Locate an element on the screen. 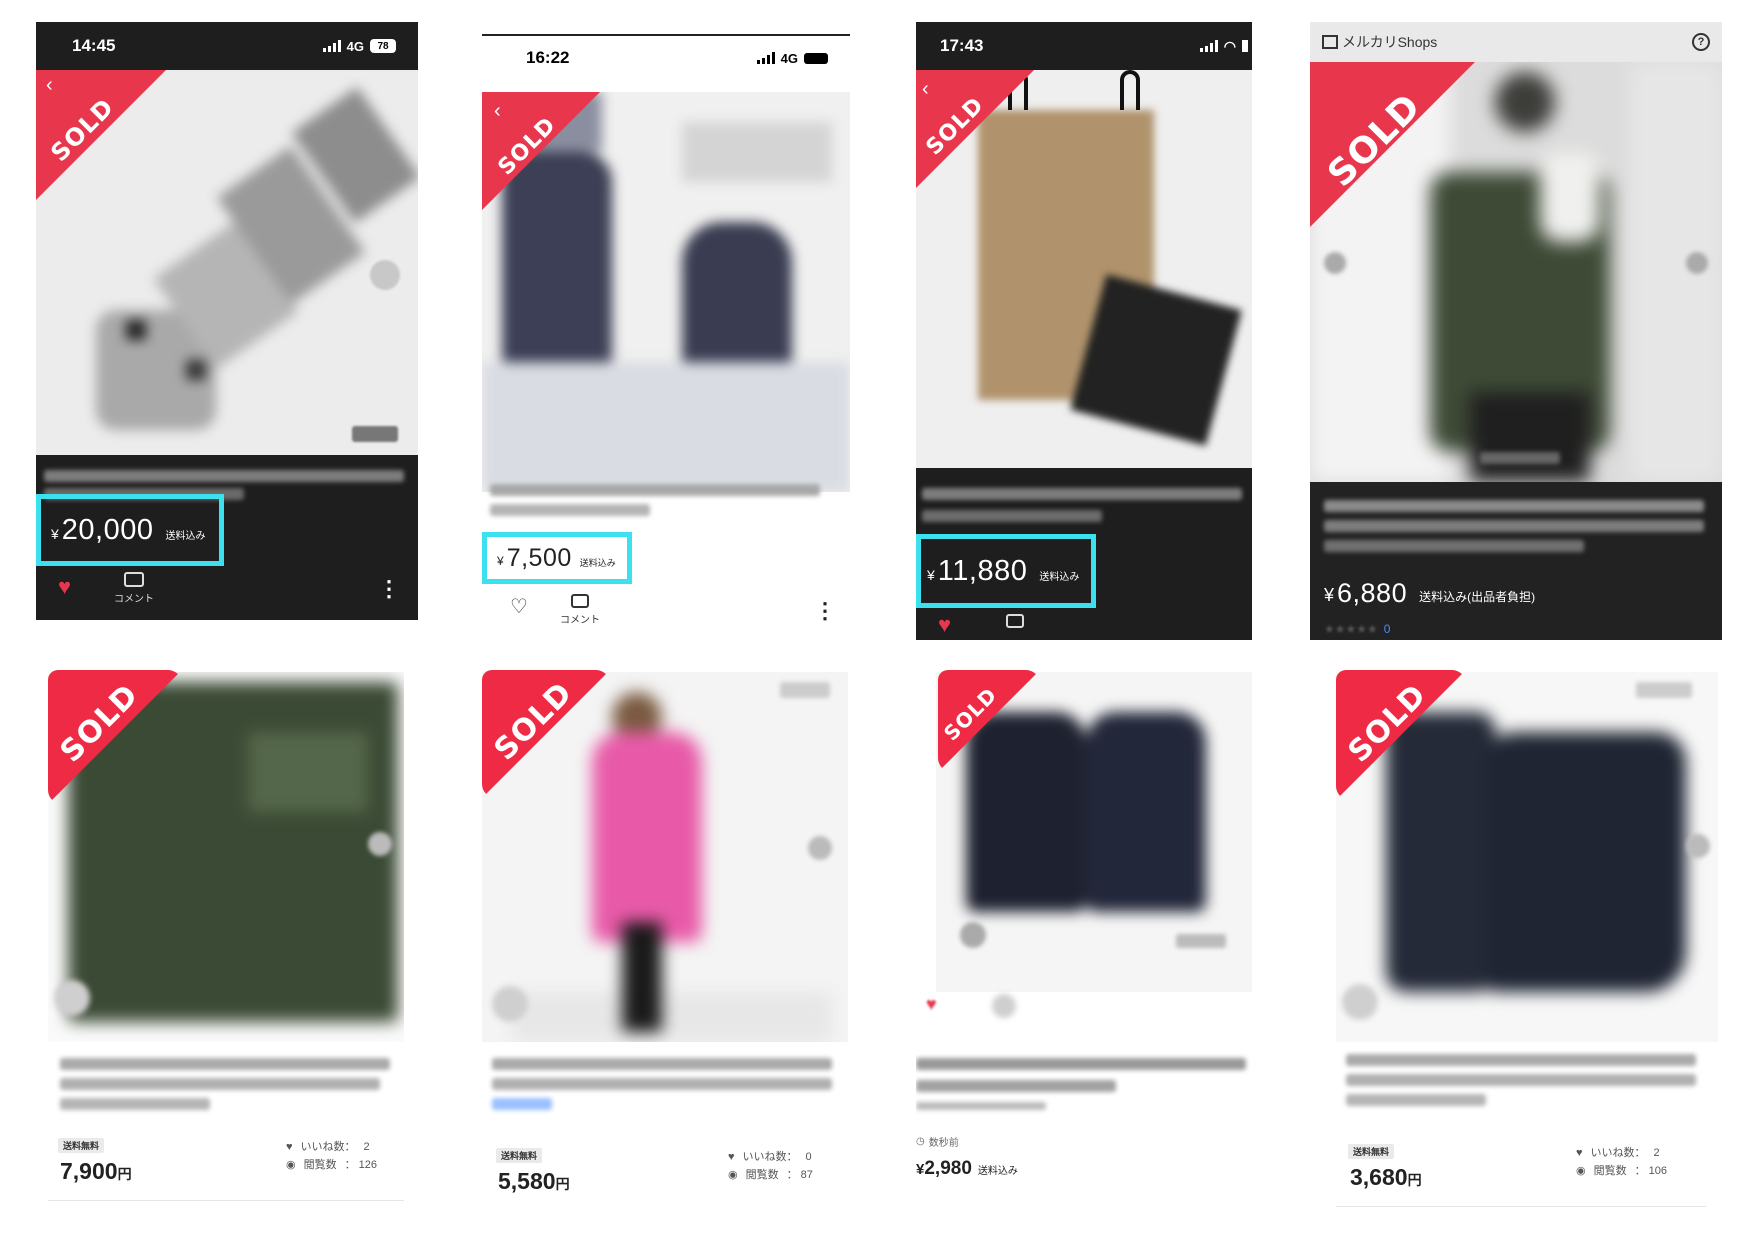 Image resolution: width=1748 pixels, height=1240 pixels. price: 20,000 is located at coordinates (107, 529).